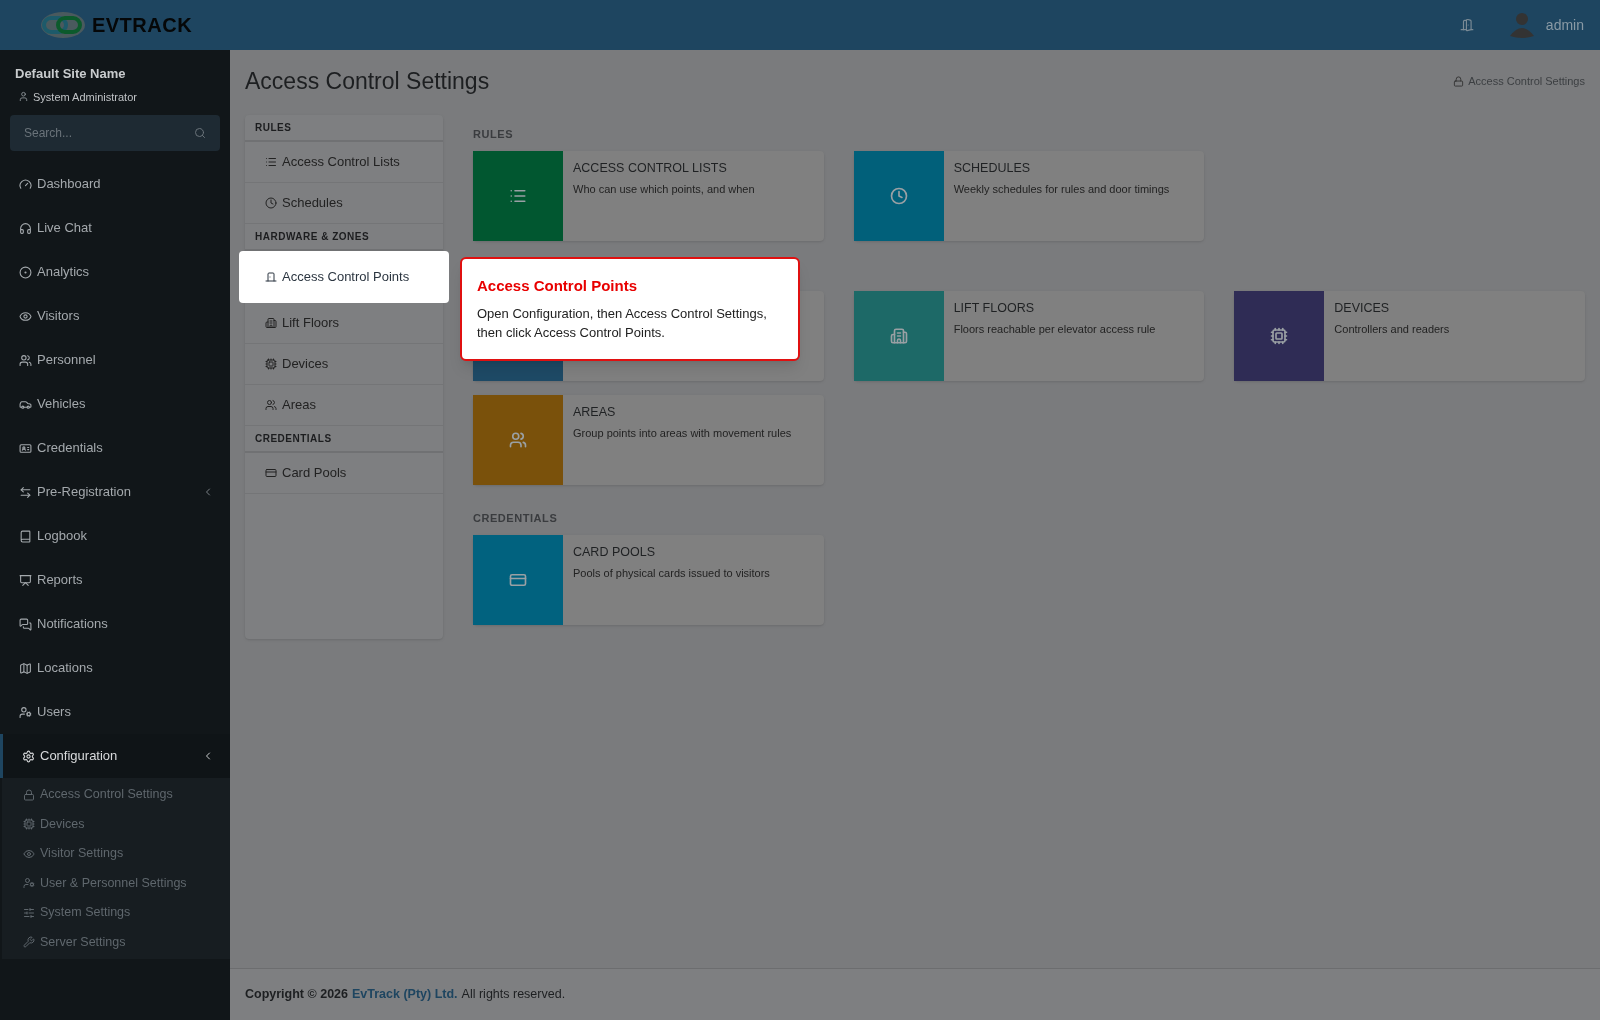  What do you see at coordinates (622, 323) in the screenshot?
I see `tooltip-text: Open Configuration, then Access Control Settings, then click Access Control Points.` at bounding box center [622, 323].